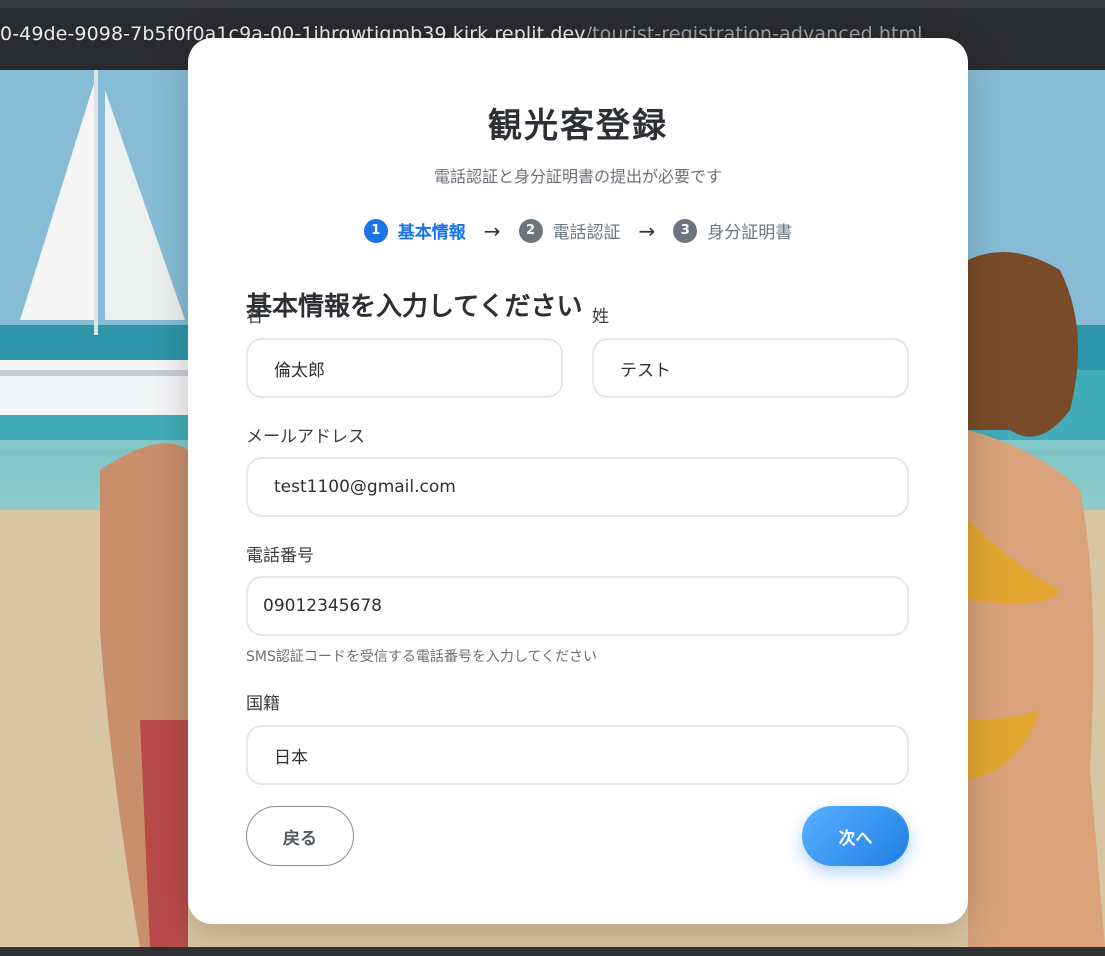  Describe the element at coordinates (254, 317) in the screenshot. I see `first-name-label: 名` at that location.